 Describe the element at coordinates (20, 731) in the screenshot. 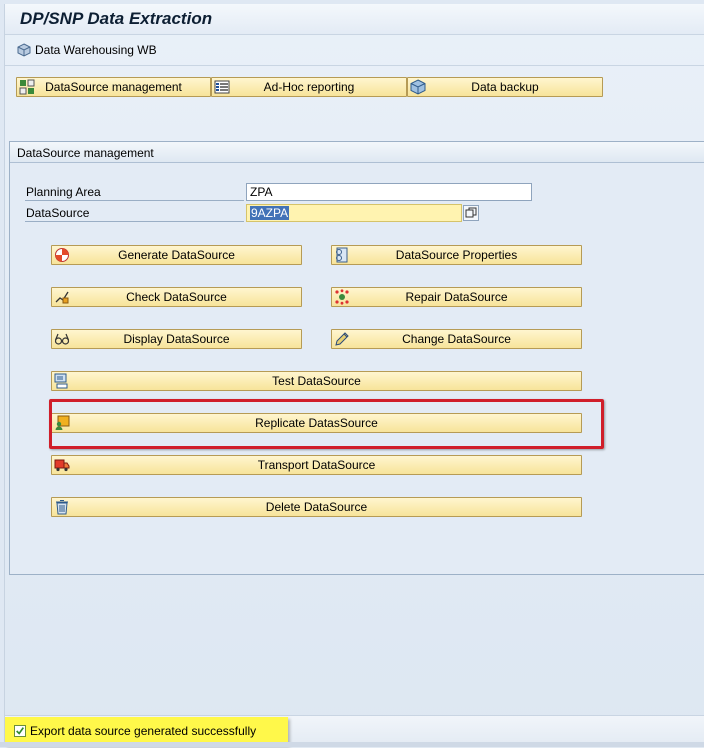

I see `success-check-icon` at that location.